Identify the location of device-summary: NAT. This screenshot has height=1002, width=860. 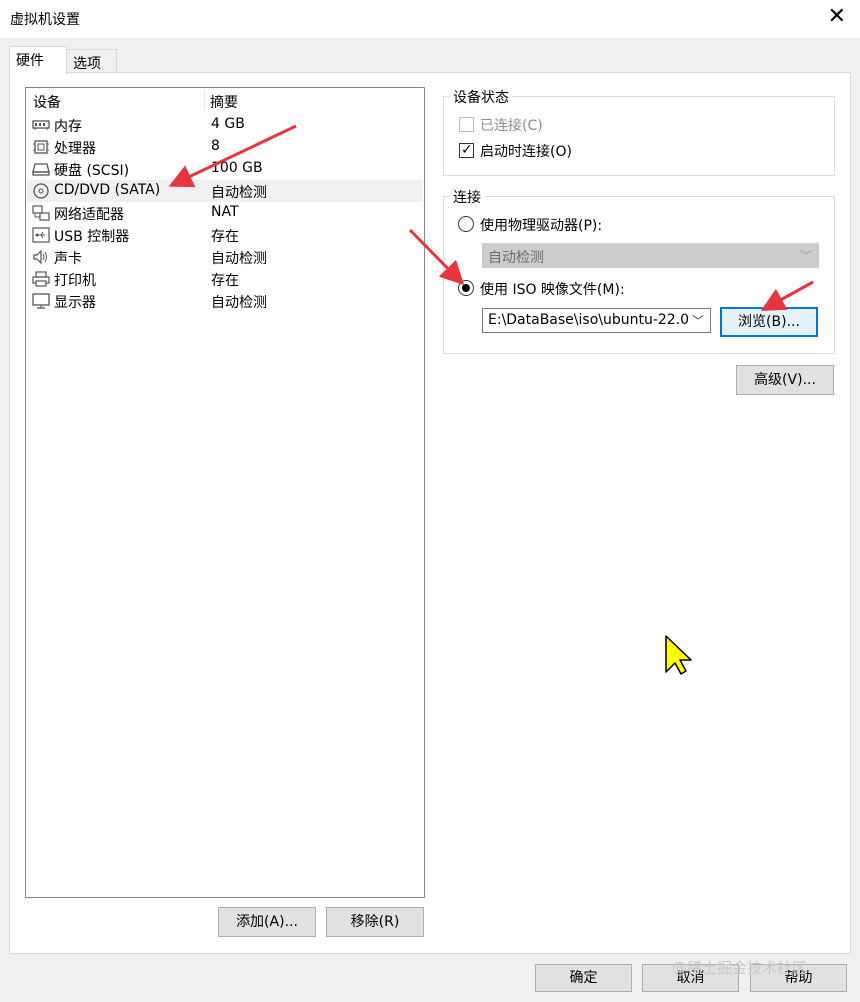
(225, 212).